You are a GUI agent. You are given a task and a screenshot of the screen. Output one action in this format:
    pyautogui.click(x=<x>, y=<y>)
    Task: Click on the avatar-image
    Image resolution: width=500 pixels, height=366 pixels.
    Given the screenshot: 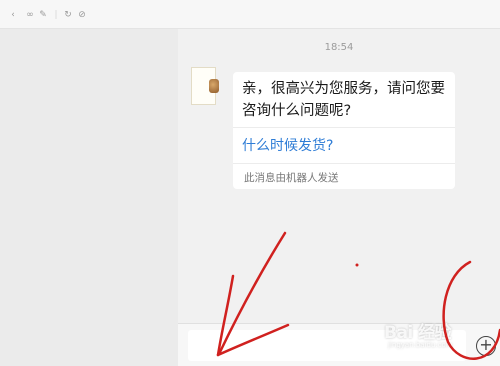 What is the action you would take?
    pyautogui.click(x=214, y=86)
    